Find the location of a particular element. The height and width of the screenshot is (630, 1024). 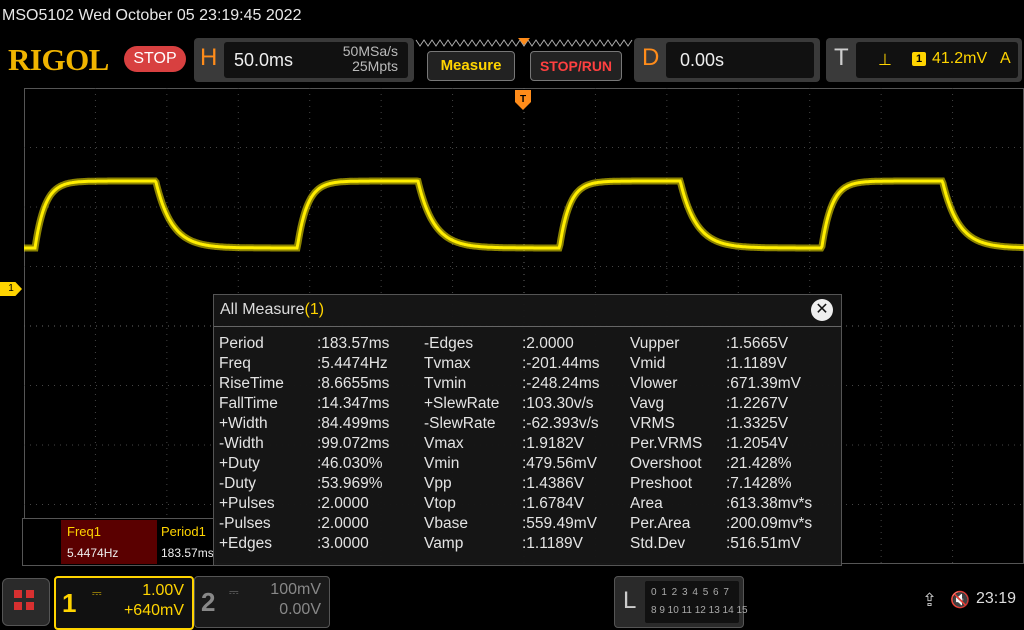

measure-value: :1.3325V is located at coordinates (757, 423).